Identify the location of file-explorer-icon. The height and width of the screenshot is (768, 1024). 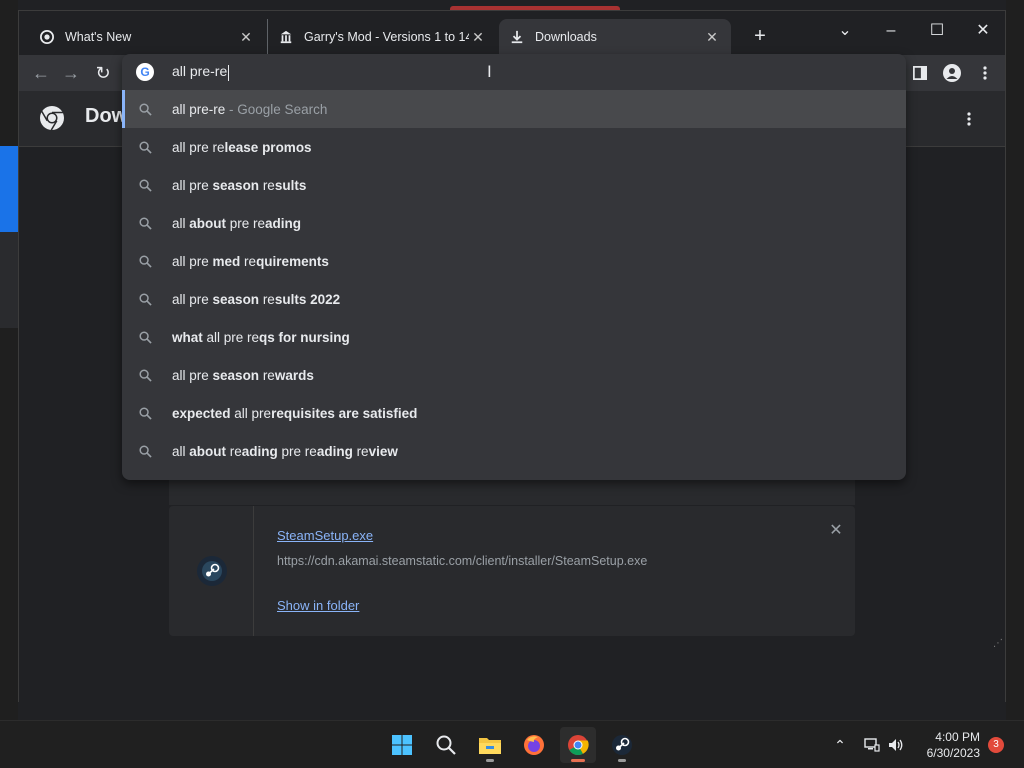
(490, 745).